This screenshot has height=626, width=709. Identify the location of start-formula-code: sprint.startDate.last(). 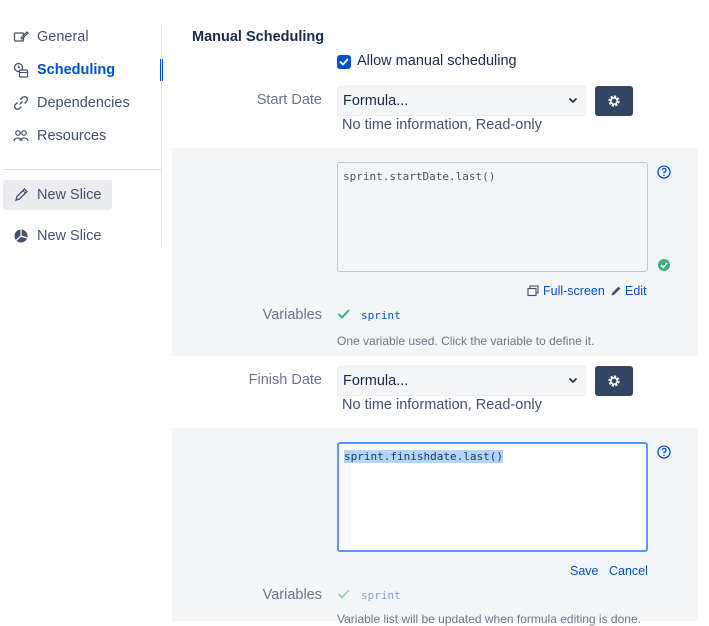
(419, 176).